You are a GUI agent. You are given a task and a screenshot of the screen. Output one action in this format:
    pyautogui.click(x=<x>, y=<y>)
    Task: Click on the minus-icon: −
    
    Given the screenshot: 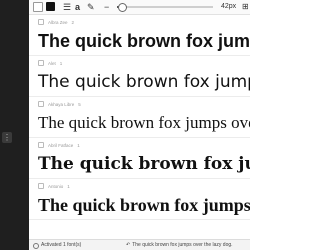 What is the action you would take?
    pyautogui.click(x=106, y=7)
    